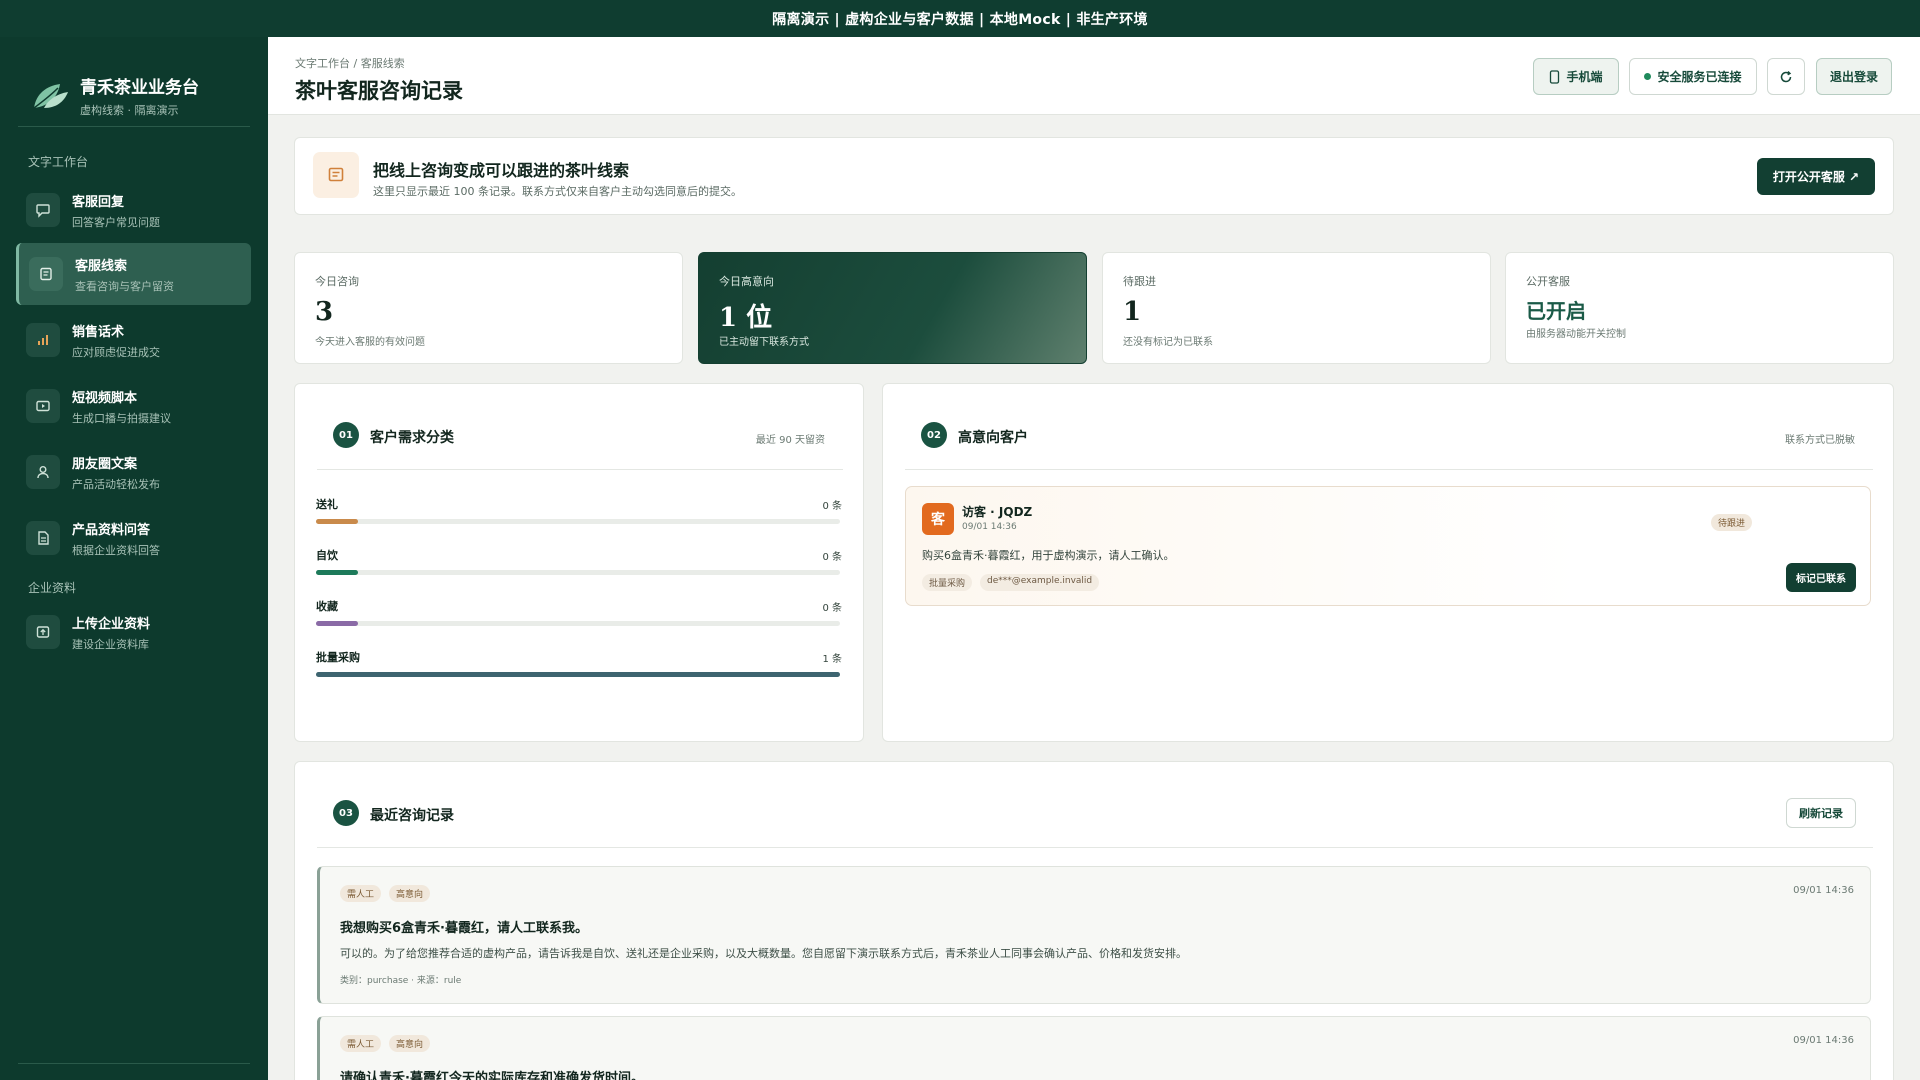  Describe the element at coordinates (412, 816) in the screenshot. I see `panel-title: 最近咨询记录` at that location.